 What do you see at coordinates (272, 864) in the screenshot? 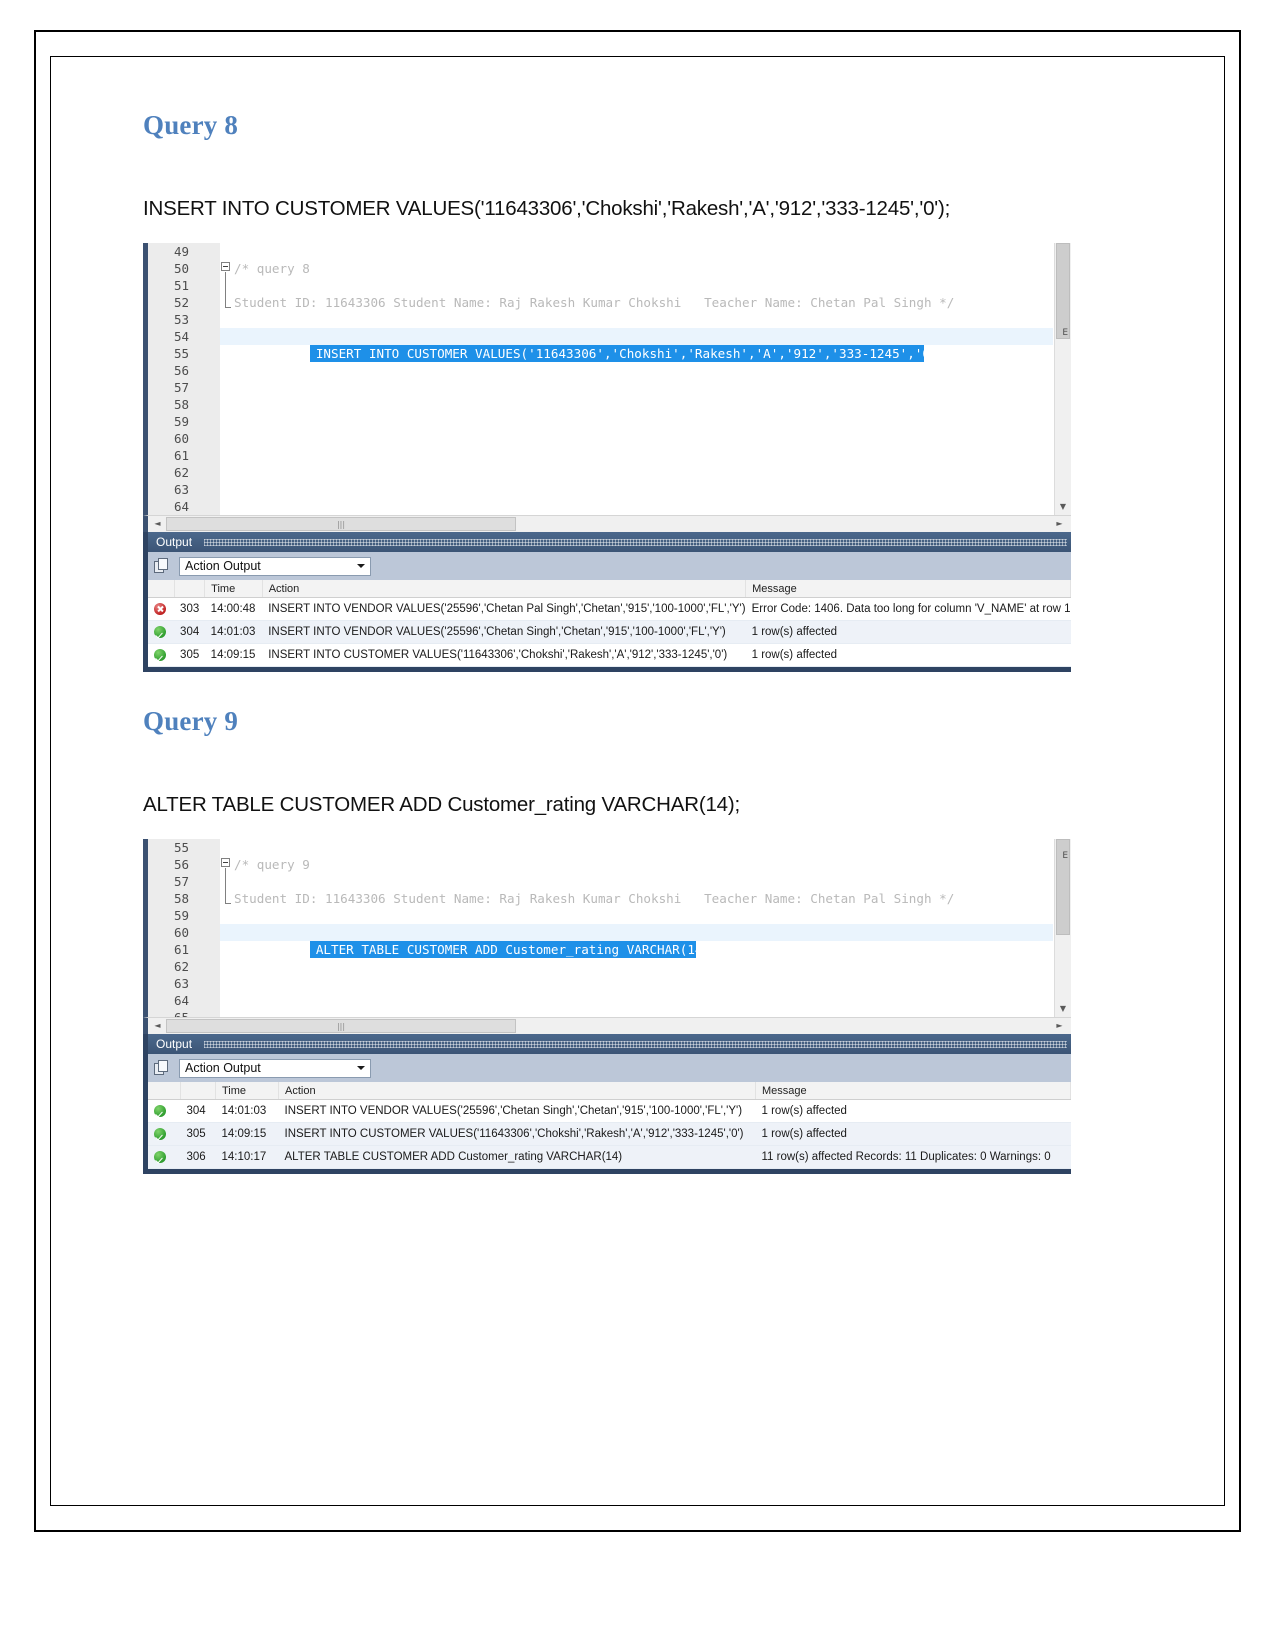
I see `code-line-comment-open: /* query 9` at bounding box center [272, 864].